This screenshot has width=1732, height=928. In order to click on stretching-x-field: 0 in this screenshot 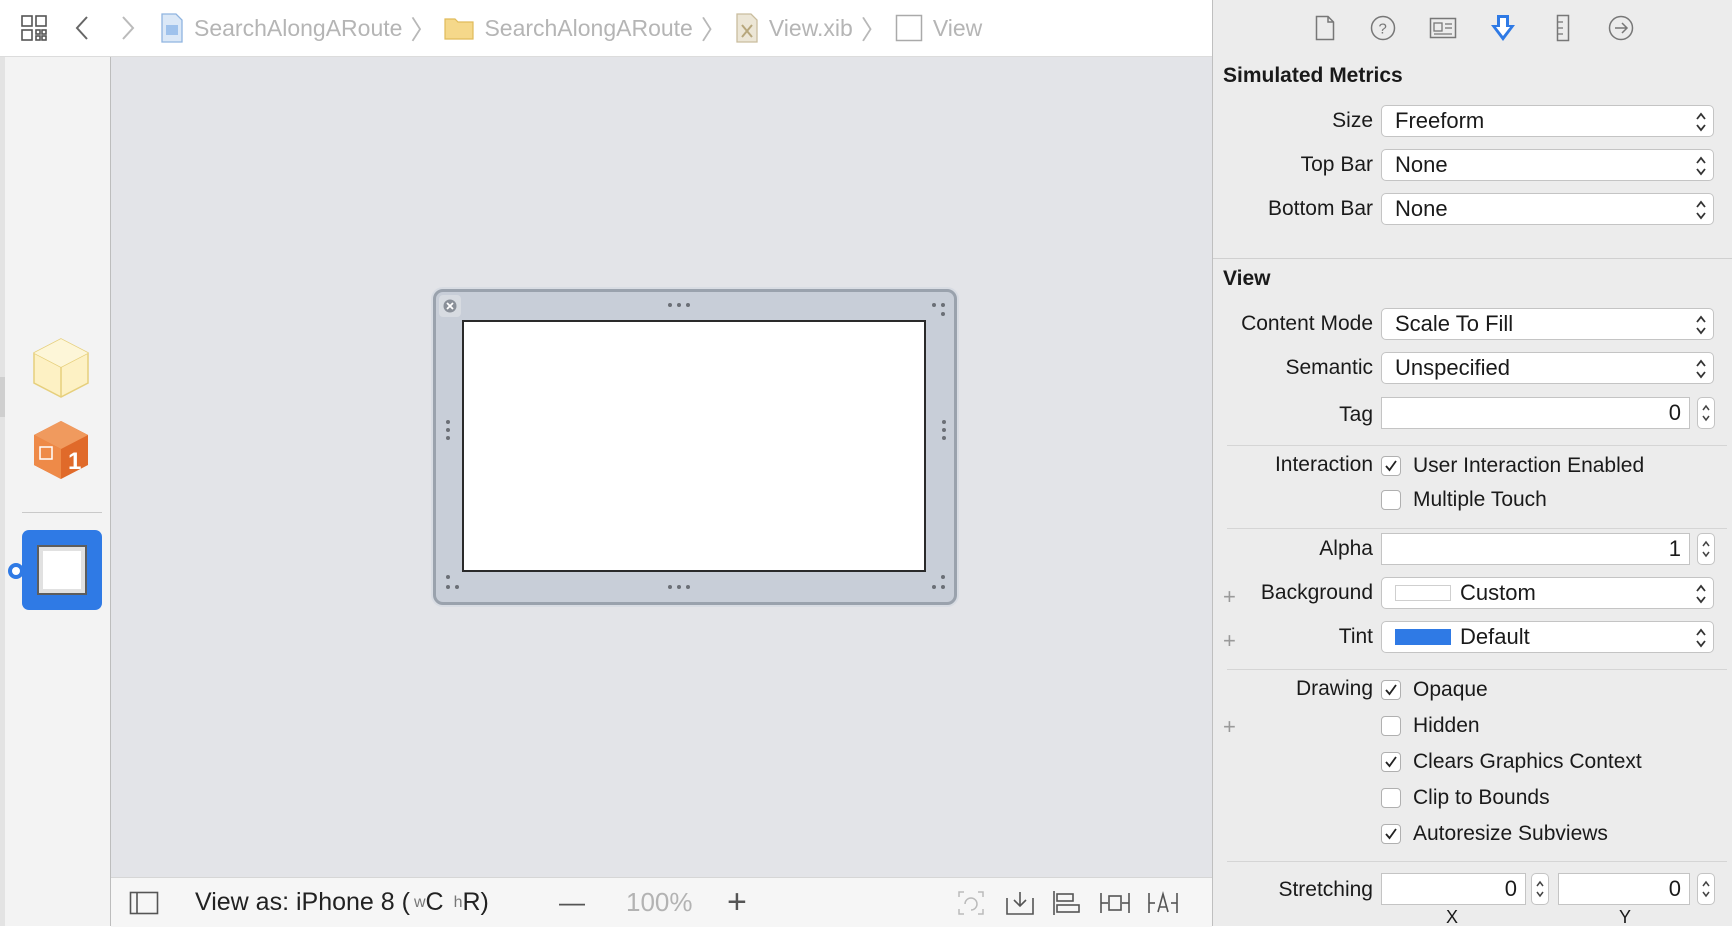, I will do `click(1453, 889)`.